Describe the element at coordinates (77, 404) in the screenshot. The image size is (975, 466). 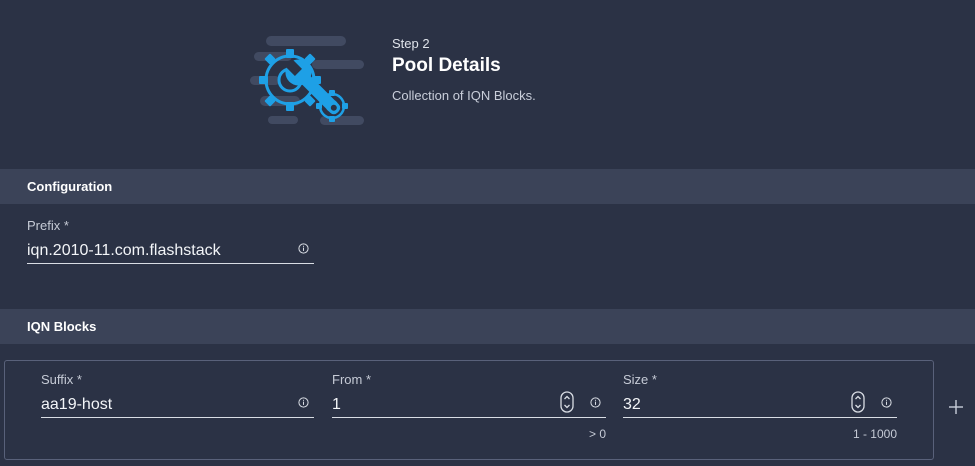
I see `suffix-value: aa19-host` at that location.